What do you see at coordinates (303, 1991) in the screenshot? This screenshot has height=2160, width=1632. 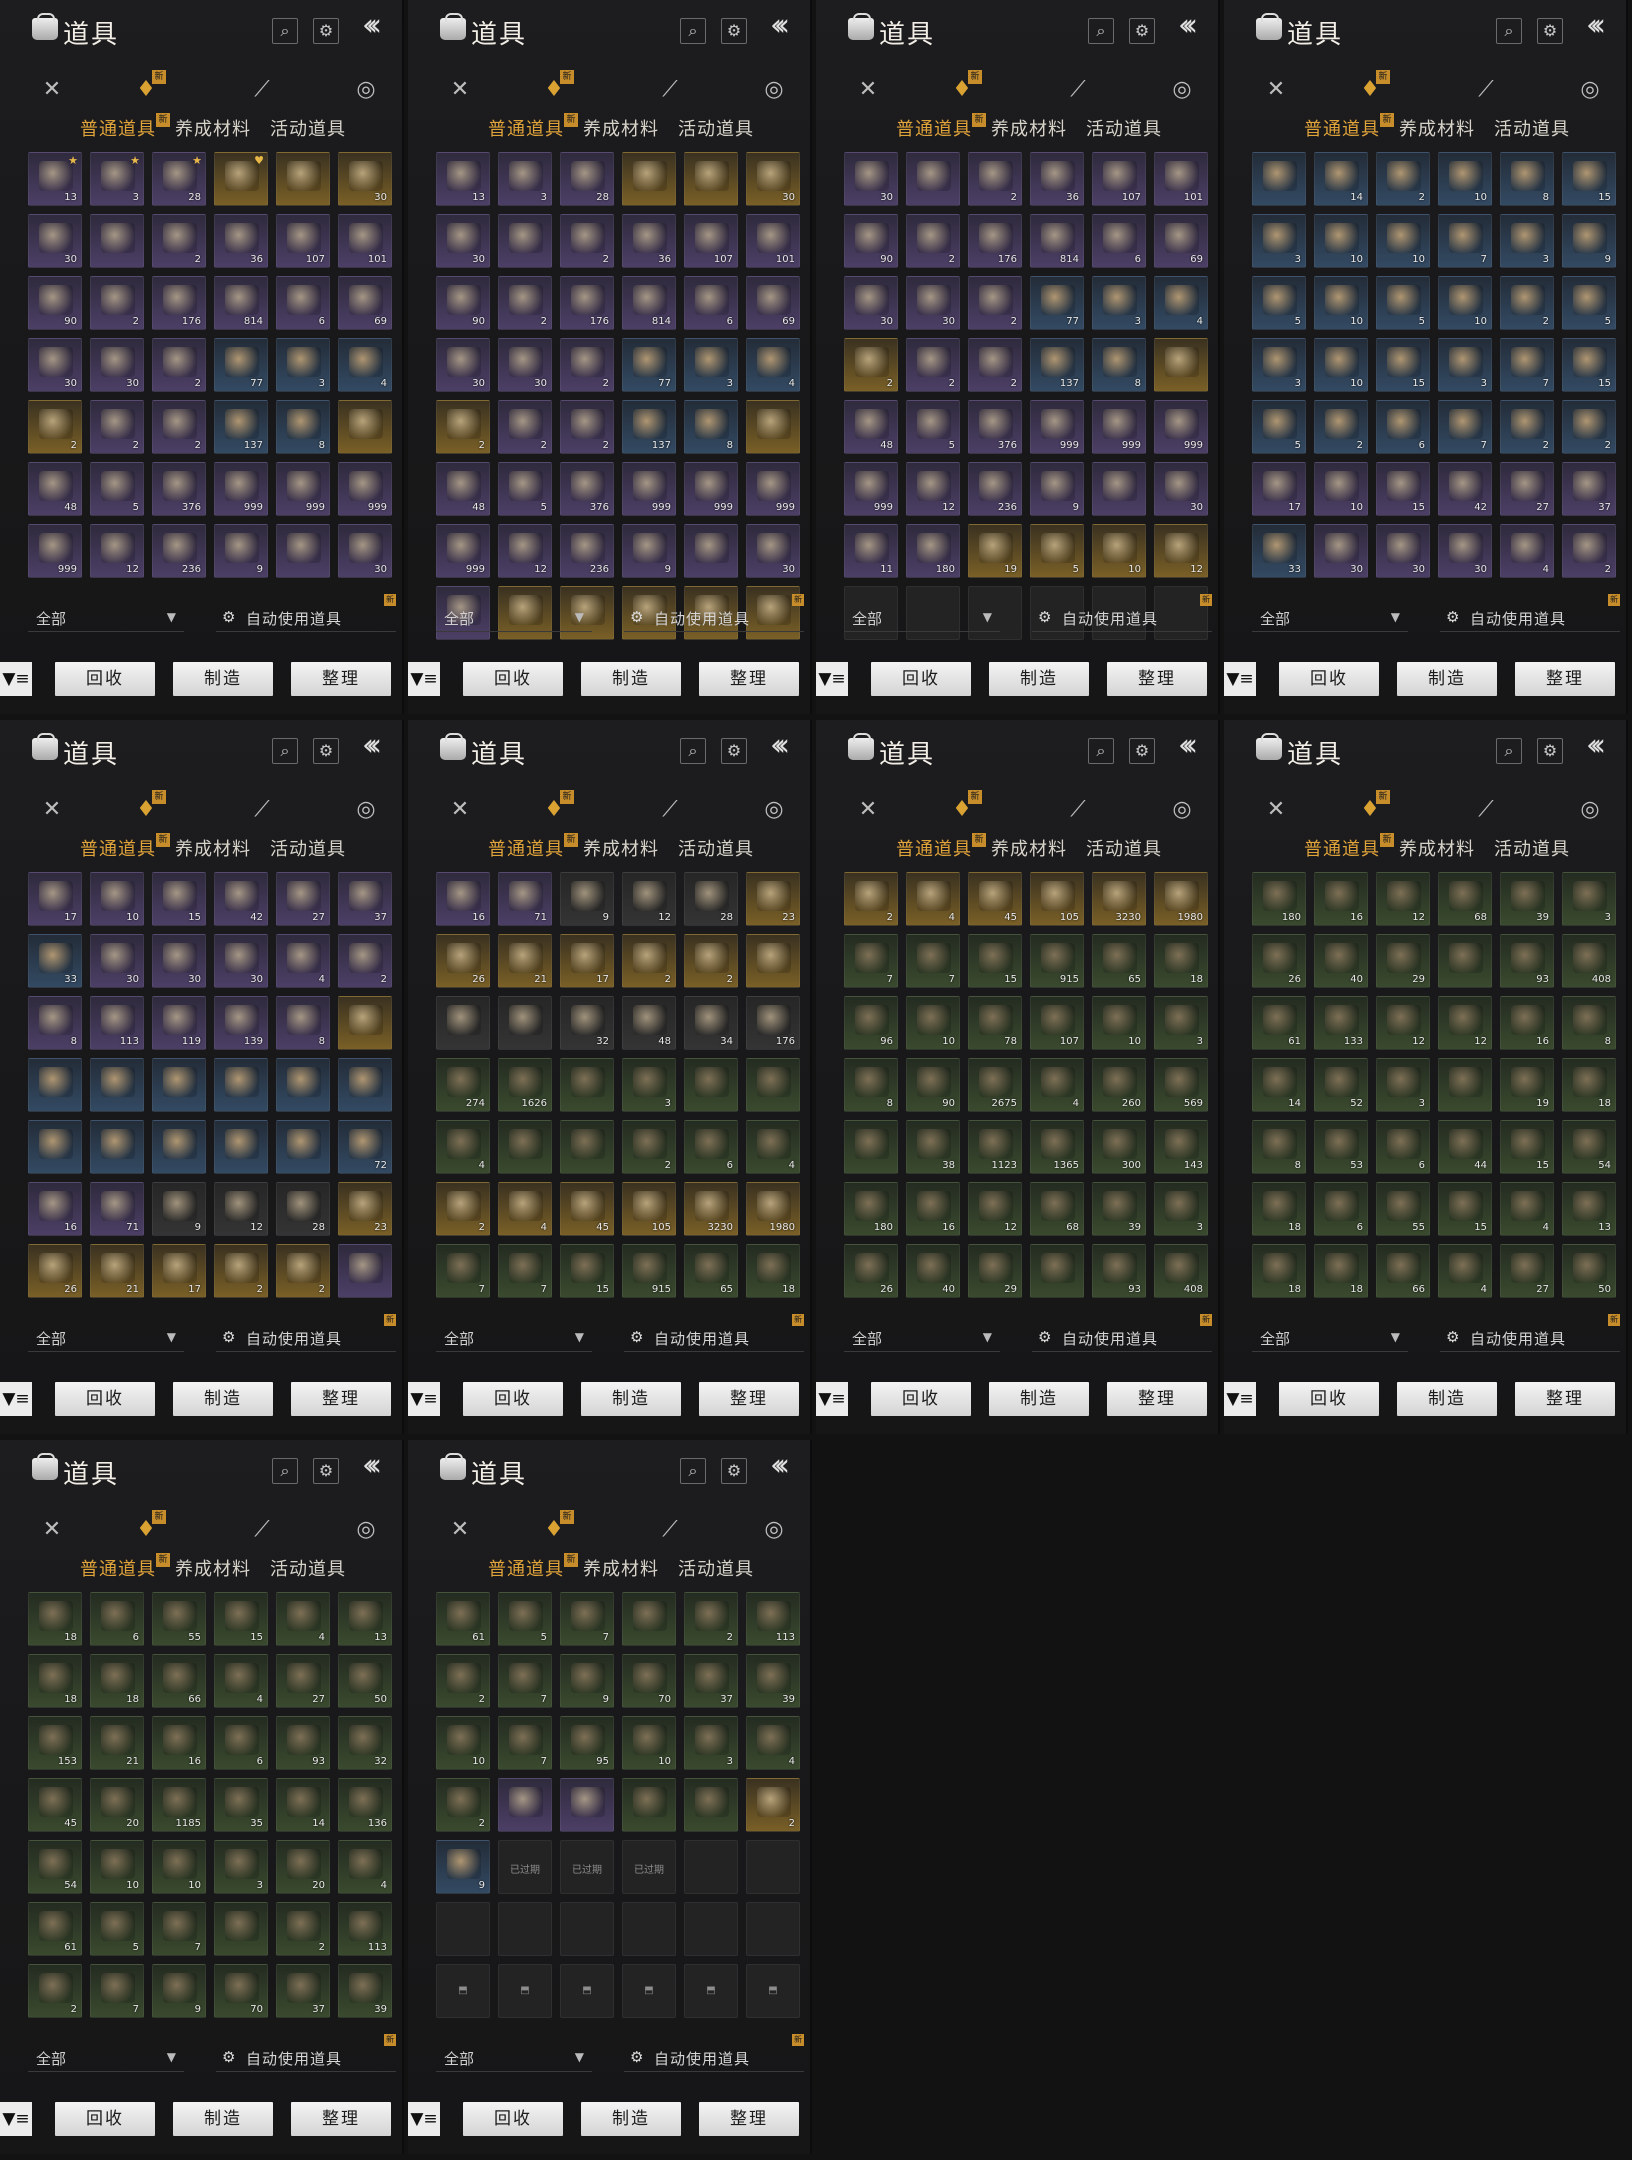 I see `item-slot: 37` at bounding box center [303, 1991].